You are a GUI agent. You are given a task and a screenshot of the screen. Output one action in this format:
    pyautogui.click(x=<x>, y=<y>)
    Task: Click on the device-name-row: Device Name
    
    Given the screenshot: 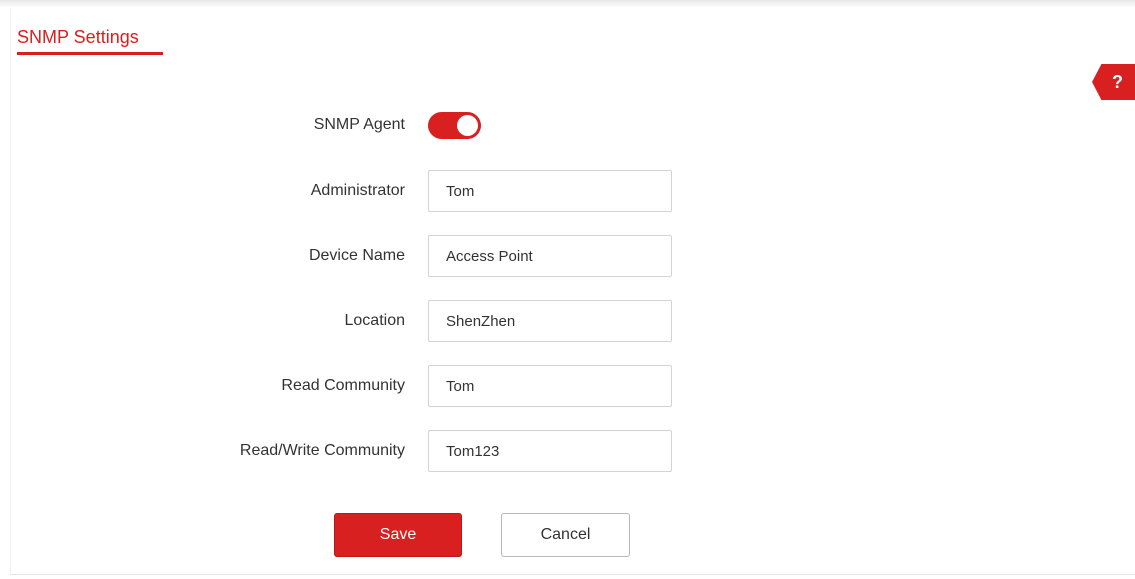 What is the action you would take?
    pyautogui.click(x=567, y=256)
    